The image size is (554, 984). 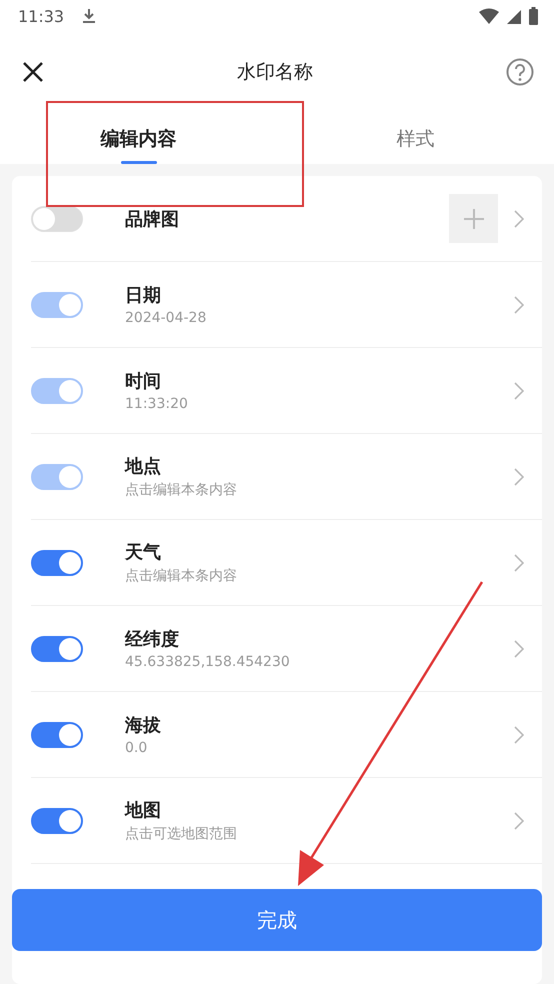 I want to click on wifi-icon, so click(x=489, y=16).